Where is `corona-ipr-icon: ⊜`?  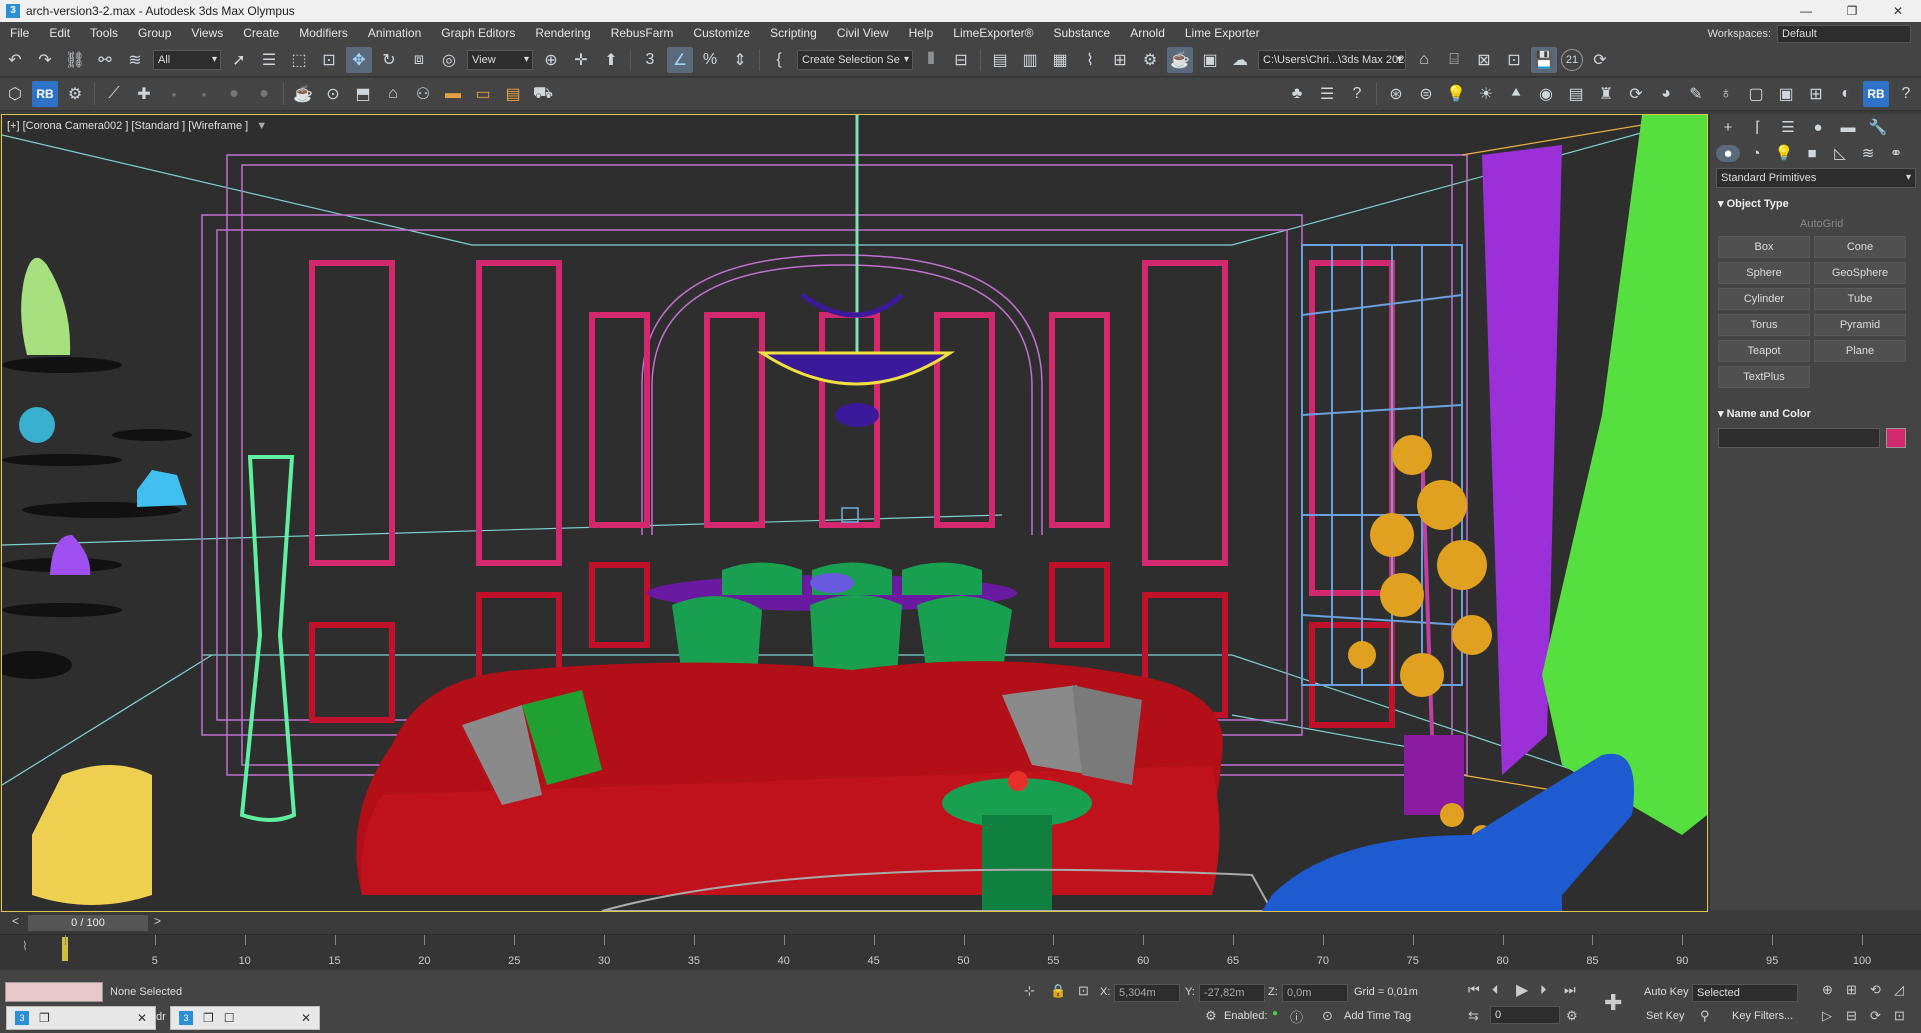 corona-ipr-icon: ⊜ is located at coordinates (1426, 94).